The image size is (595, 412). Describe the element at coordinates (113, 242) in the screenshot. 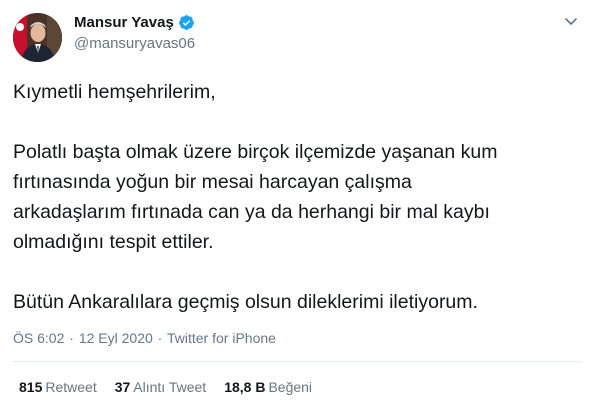

I see `tweet-line: olmadığını tespit ettiler.` at that location.